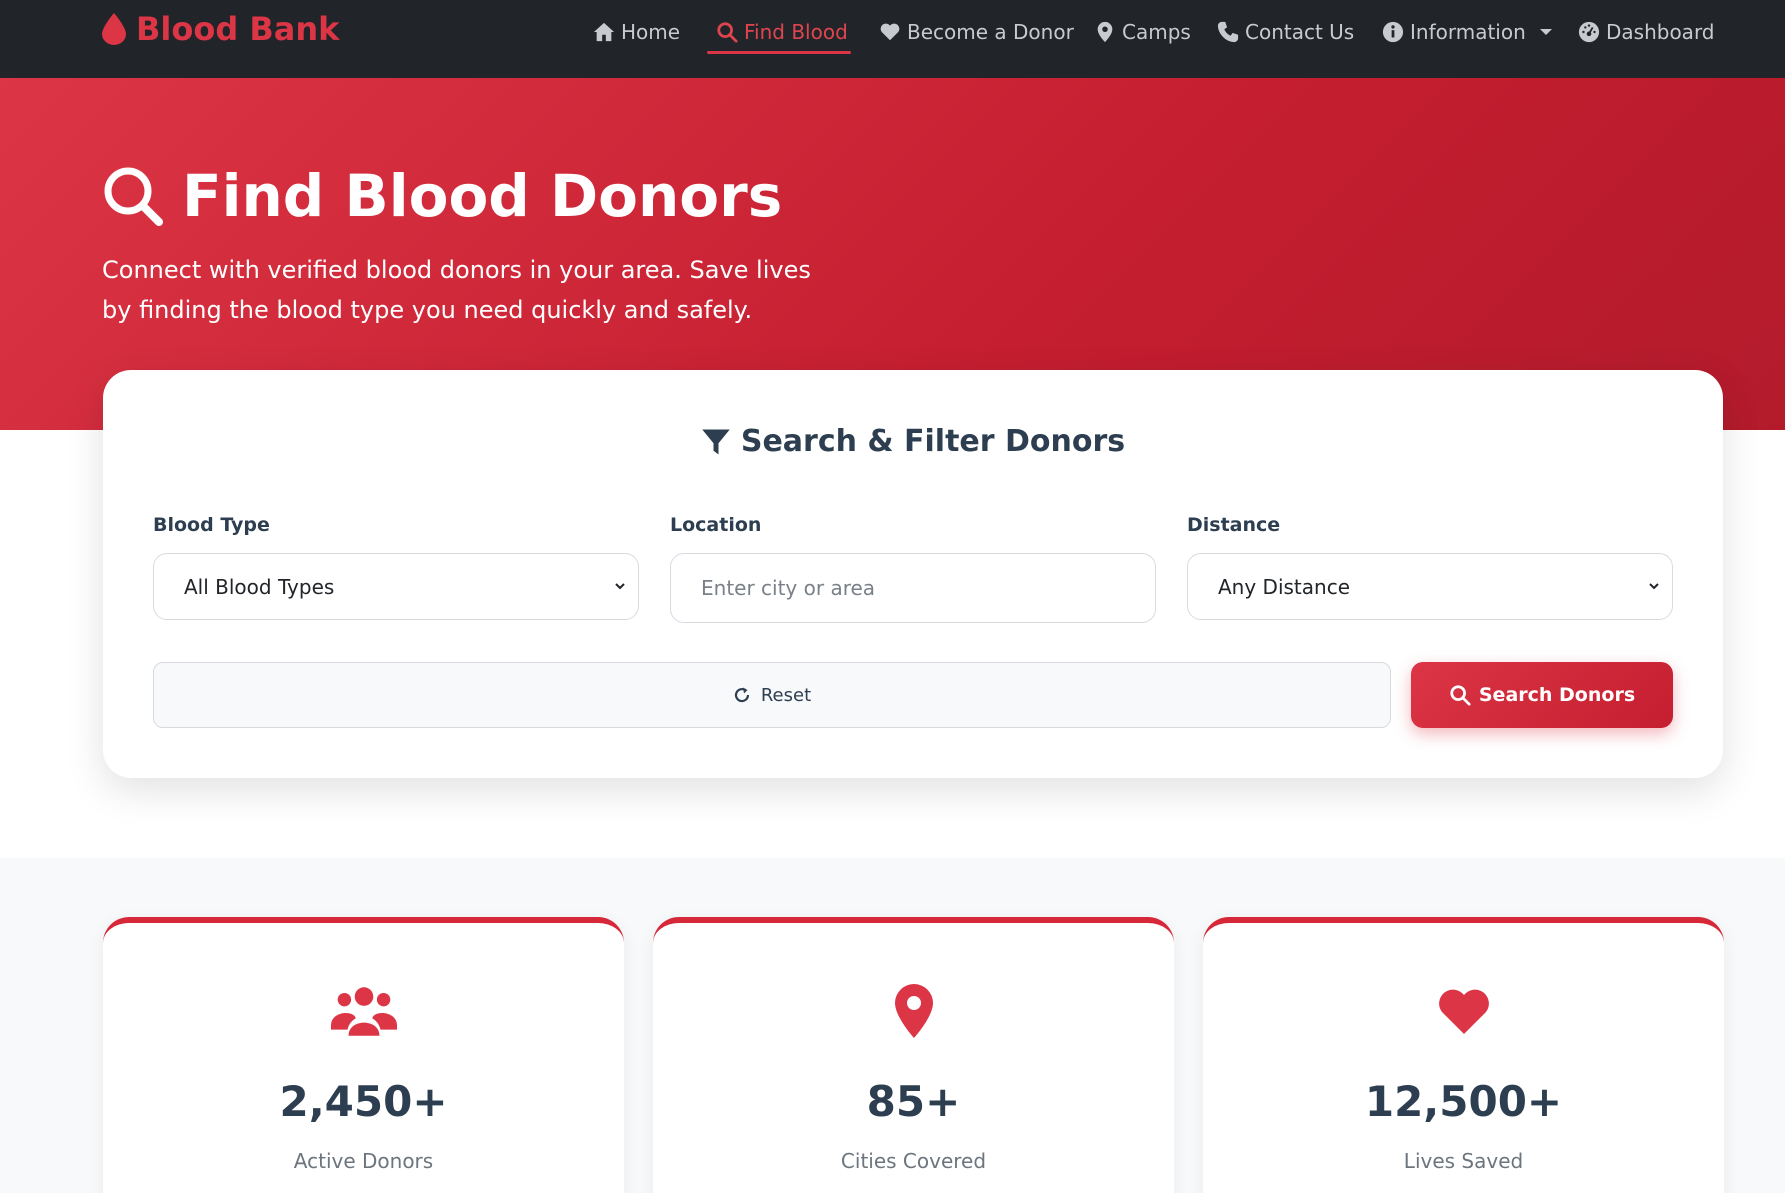 This screenshot has width=1785, height=1193. I want to click on search-card-heading-text: Search & Filter Donors, so click(933, 441).